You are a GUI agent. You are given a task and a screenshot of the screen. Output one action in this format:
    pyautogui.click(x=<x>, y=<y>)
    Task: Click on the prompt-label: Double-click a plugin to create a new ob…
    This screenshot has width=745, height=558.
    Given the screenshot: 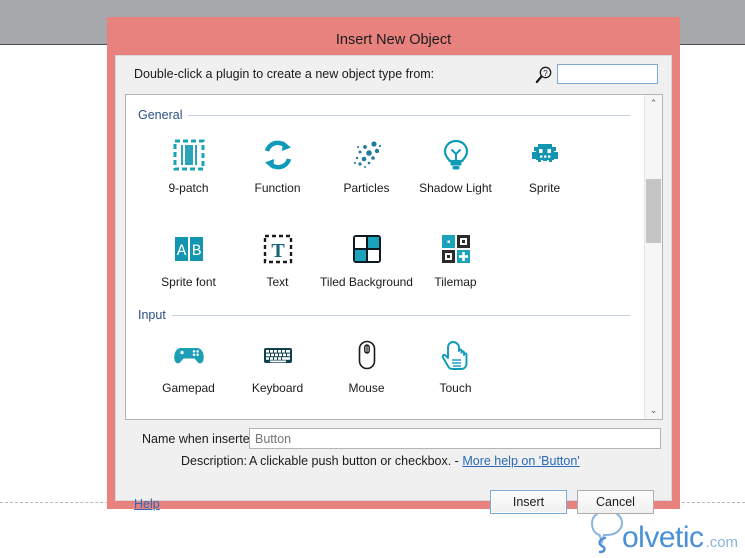 What is the action you would take?
    pyautogui.click(x=284, y=74)
    